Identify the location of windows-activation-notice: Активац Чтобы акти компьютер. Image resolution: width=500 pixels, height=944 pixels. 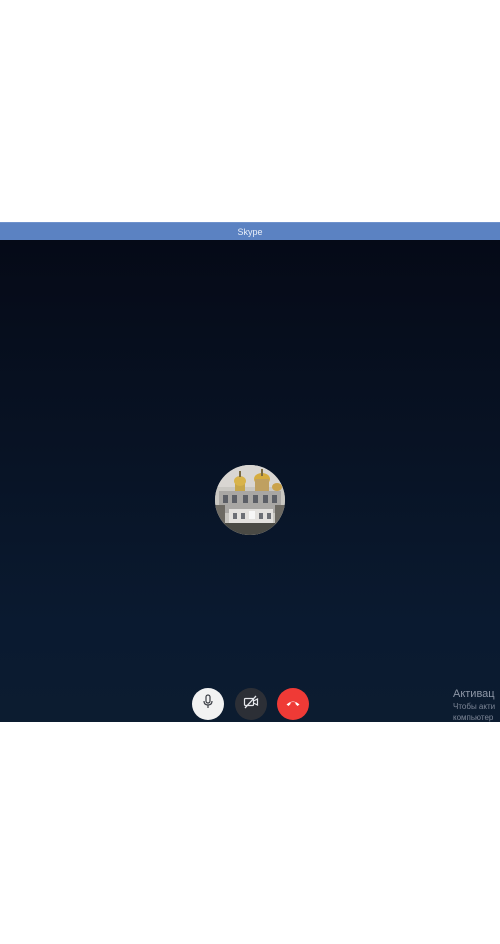
(474, 704).